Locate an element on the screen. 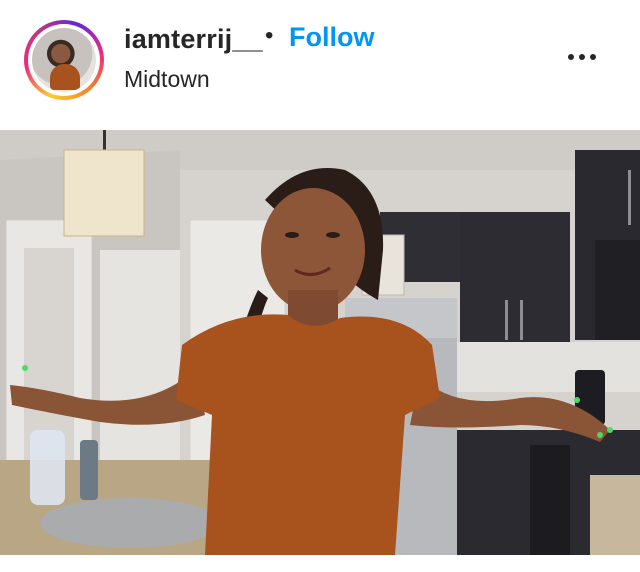 The image size is (640, 572). counter-right is located at coordinates (615, 515).